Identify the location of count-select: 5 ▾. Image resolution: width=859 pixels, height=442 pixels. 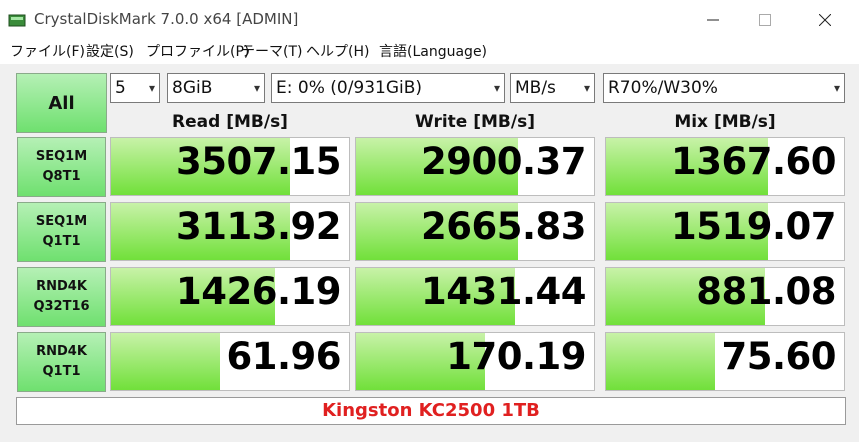
(135, 88).